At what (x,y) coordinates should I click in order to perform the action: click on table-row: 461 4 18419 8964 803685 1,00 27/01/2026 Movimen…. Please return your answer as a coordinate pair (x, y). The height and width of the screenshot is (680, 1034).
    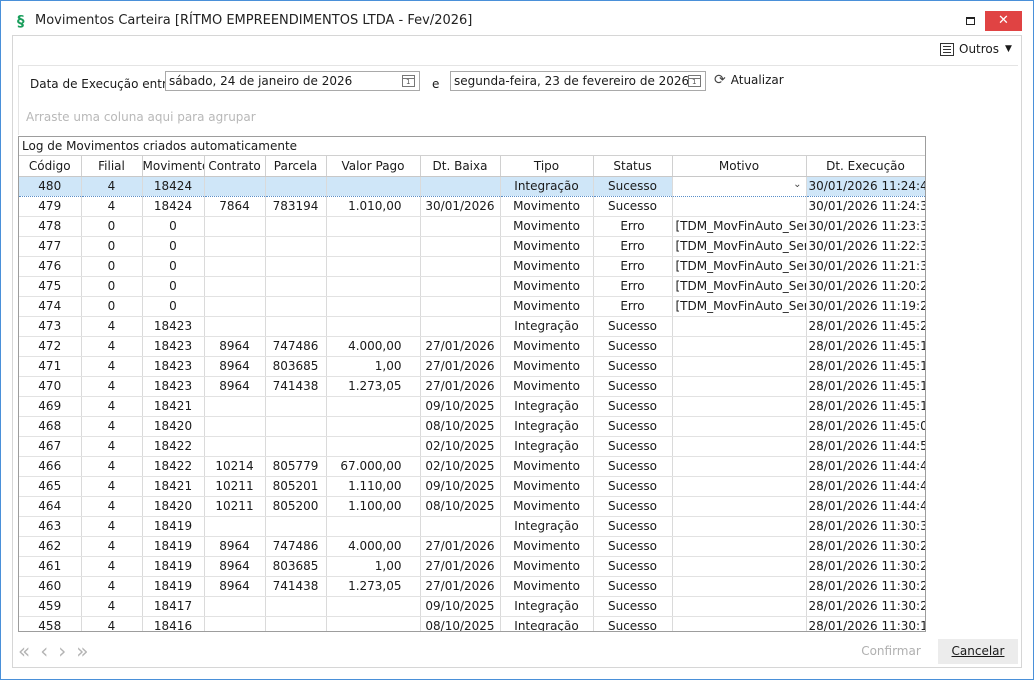
    Looking at the image, I should click on (472, 566).